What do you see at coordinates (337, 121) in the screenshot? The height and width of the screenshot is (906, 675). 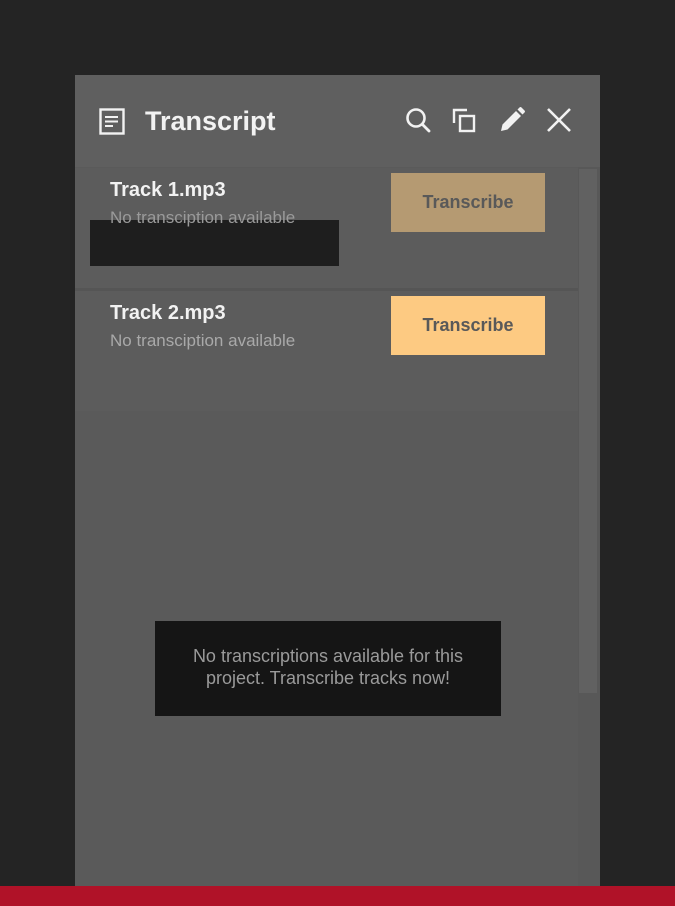 I see `panel-header: Transcript` at bounding box center [337, 121].